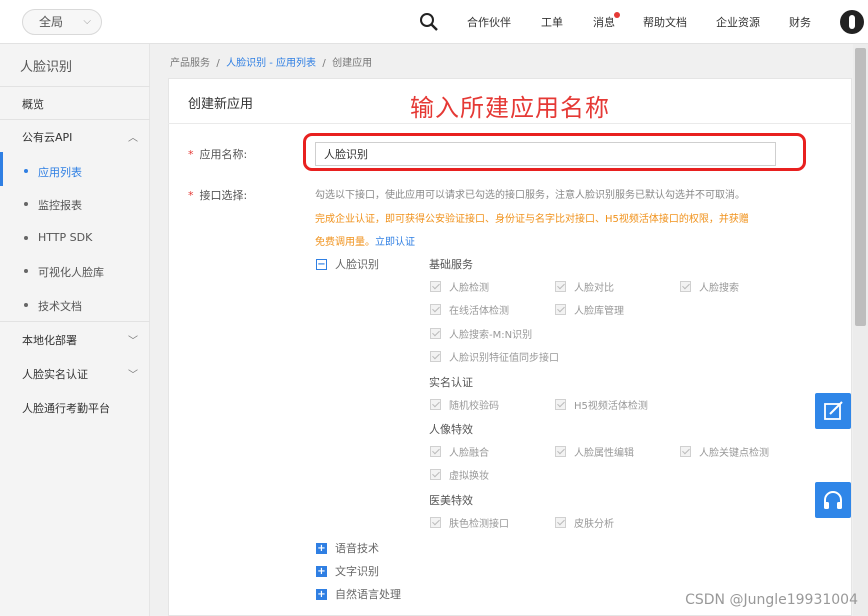 This screenshot has width=868, height=616. What do you see at coordinates (665, 22) in the screenshot?
I see `nav-help-docs: 帮助文档` at bounding box center [665, 22].